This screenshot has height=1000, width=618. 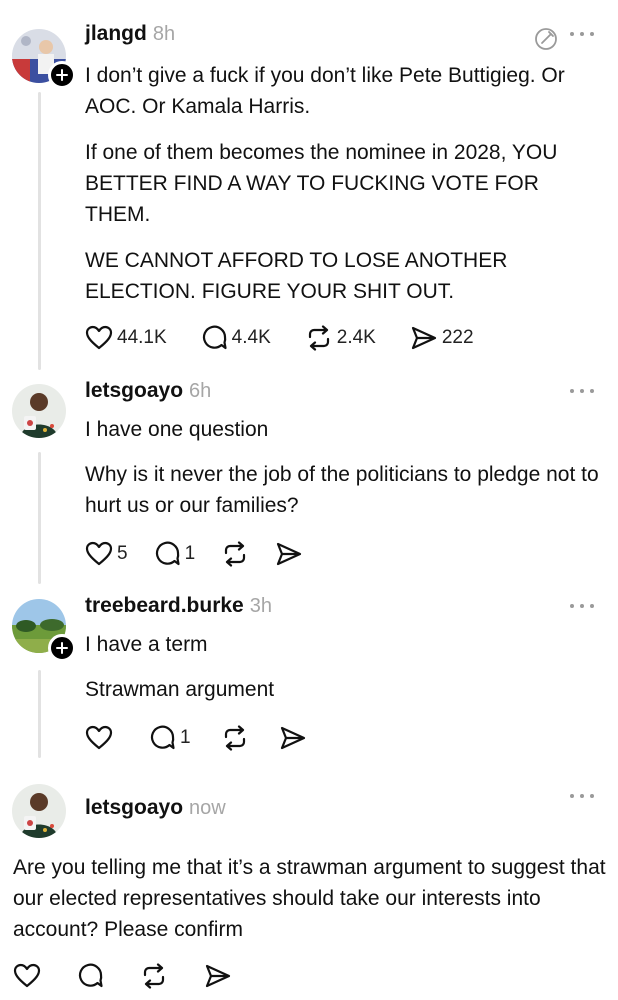 I want to click on timestamp: 3h, so click(x=260, y=606).